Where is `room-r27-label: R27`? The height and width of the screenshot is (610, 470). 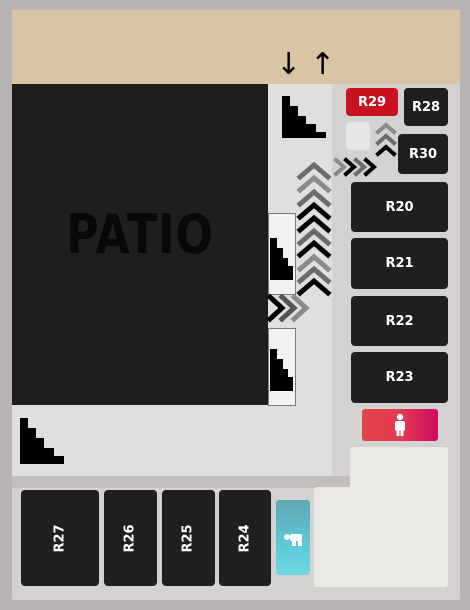
room-r27-label: R27 is located at coordinates (60, 538).